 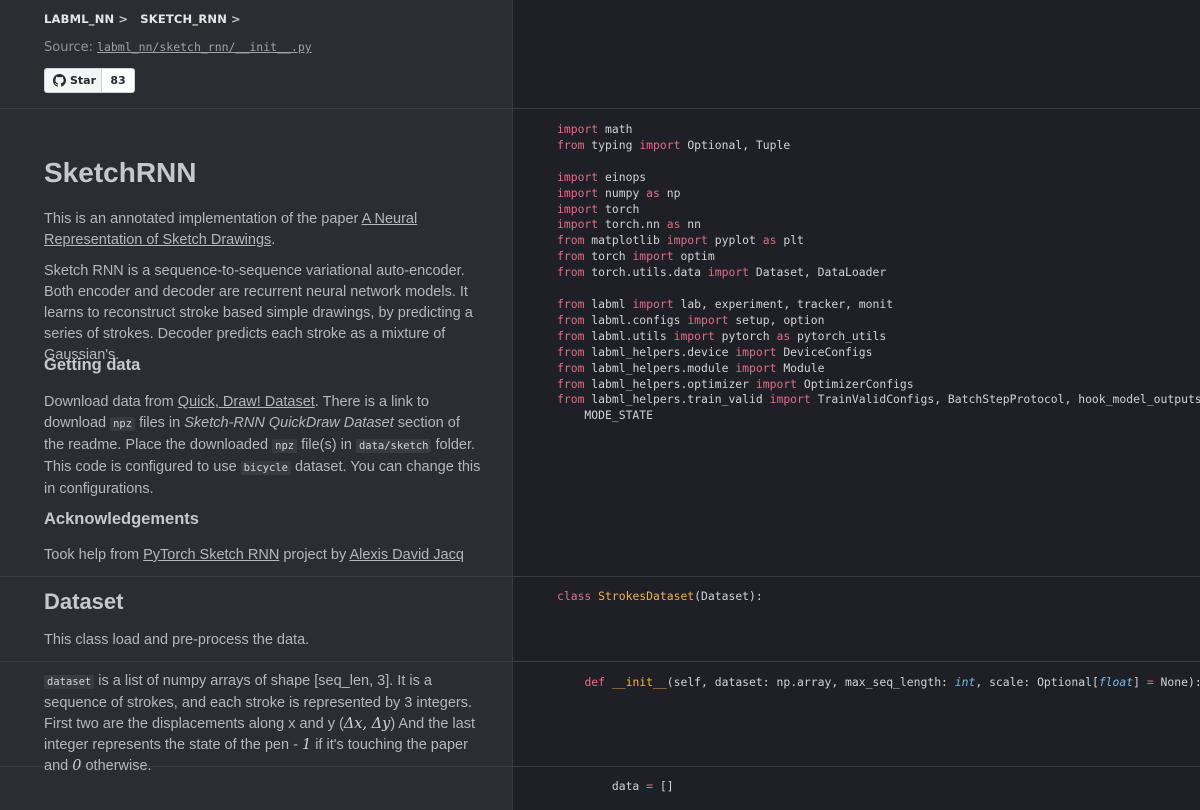 What do you see at coordinates (59, 80) in the screenshot?
I see `github-icon` at bounding box center [59, 80].